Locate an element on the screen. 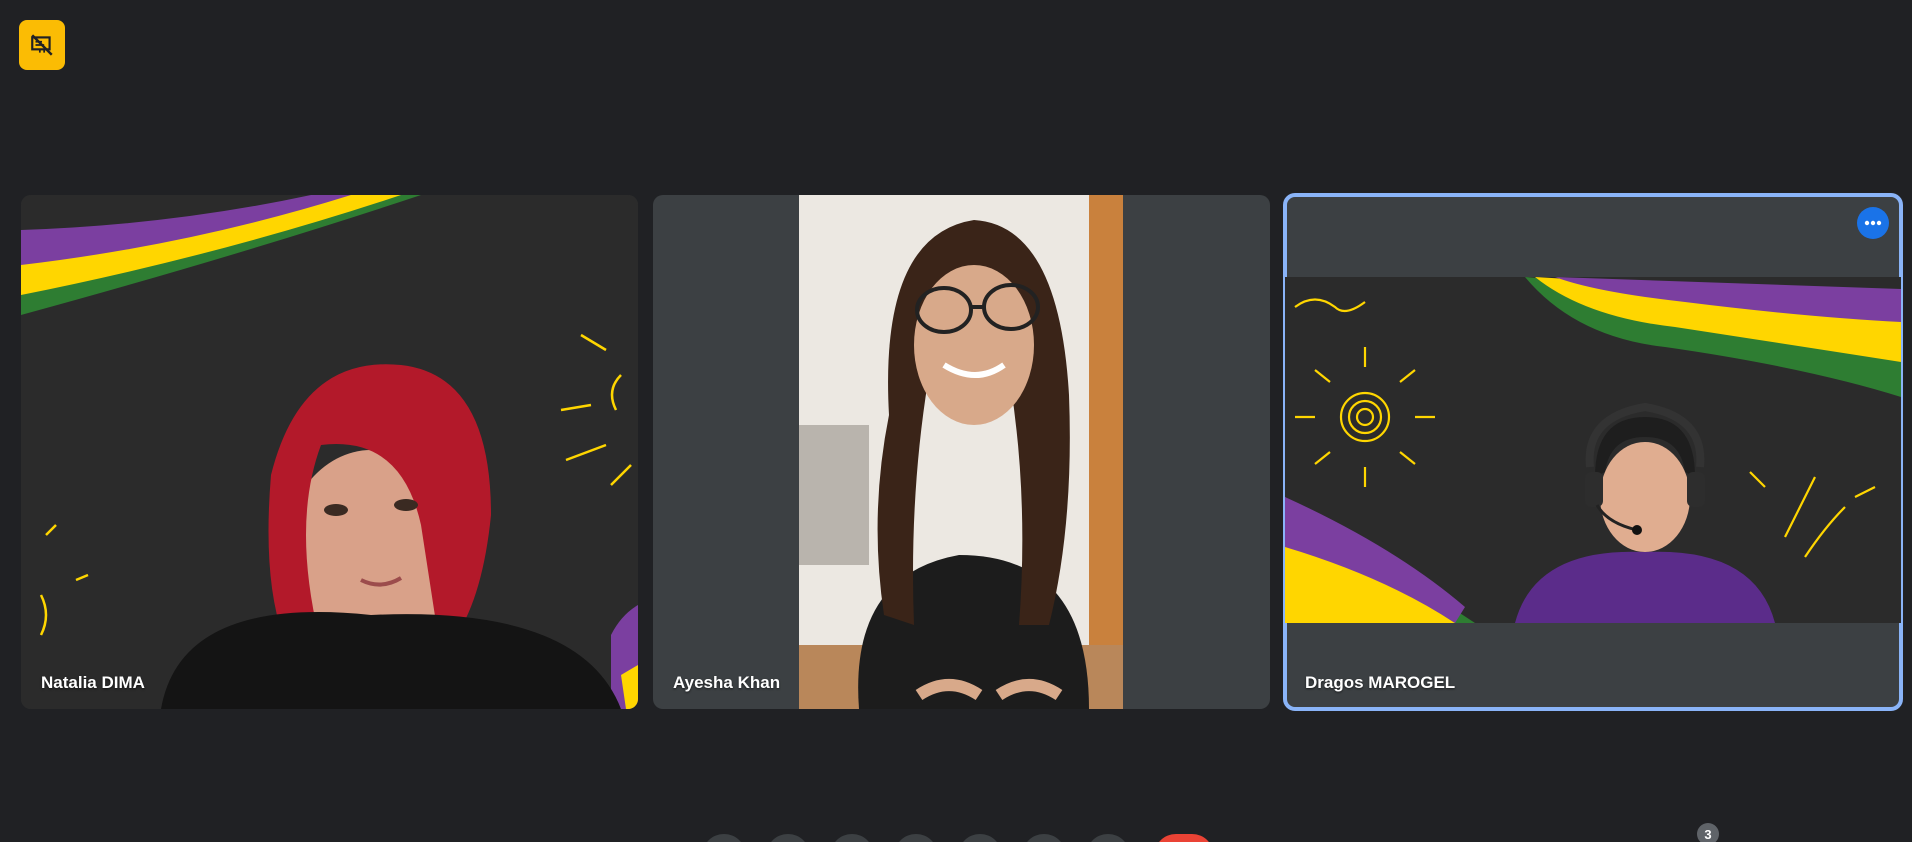 The image size is (1912, 842). leave-call-button is located at coordinates (1184, 838).